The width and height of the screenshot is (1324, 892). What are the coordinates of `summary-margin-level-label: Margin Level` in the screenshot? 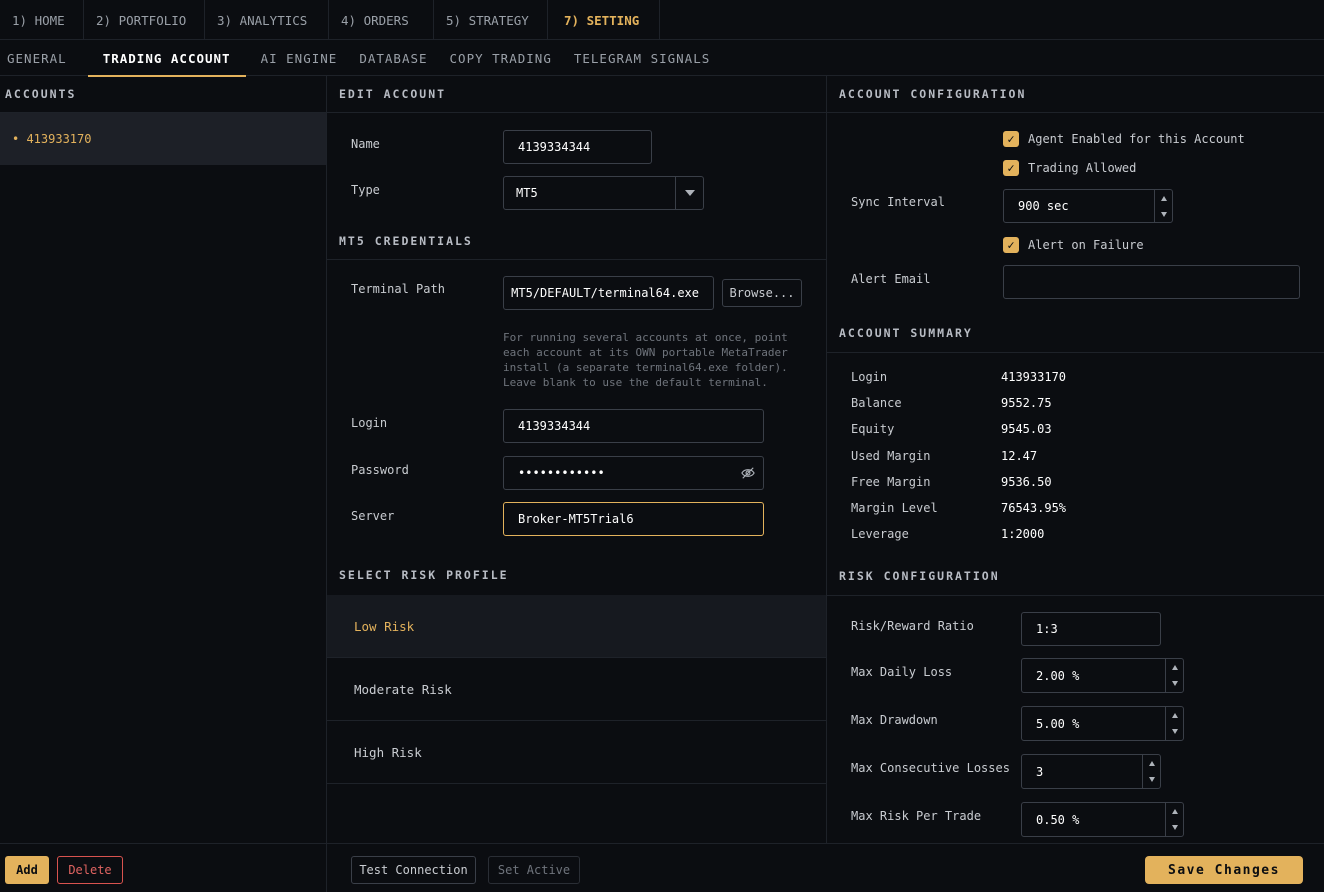 It's located at (894, 508).